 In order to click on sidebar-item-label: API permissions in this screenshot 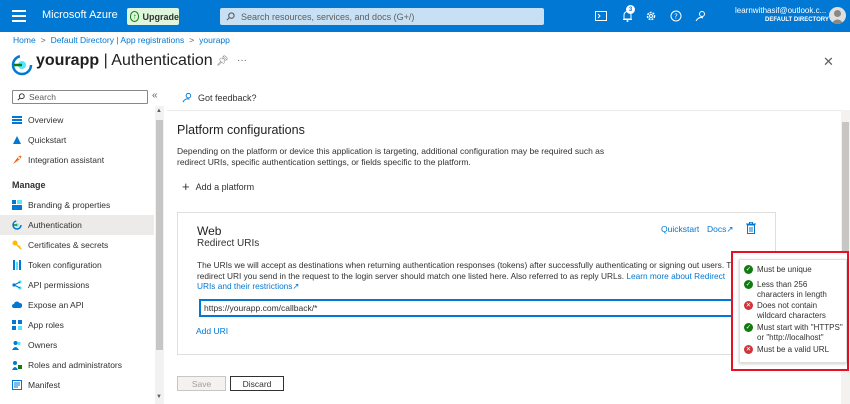, I will do `click(59, 285)`.